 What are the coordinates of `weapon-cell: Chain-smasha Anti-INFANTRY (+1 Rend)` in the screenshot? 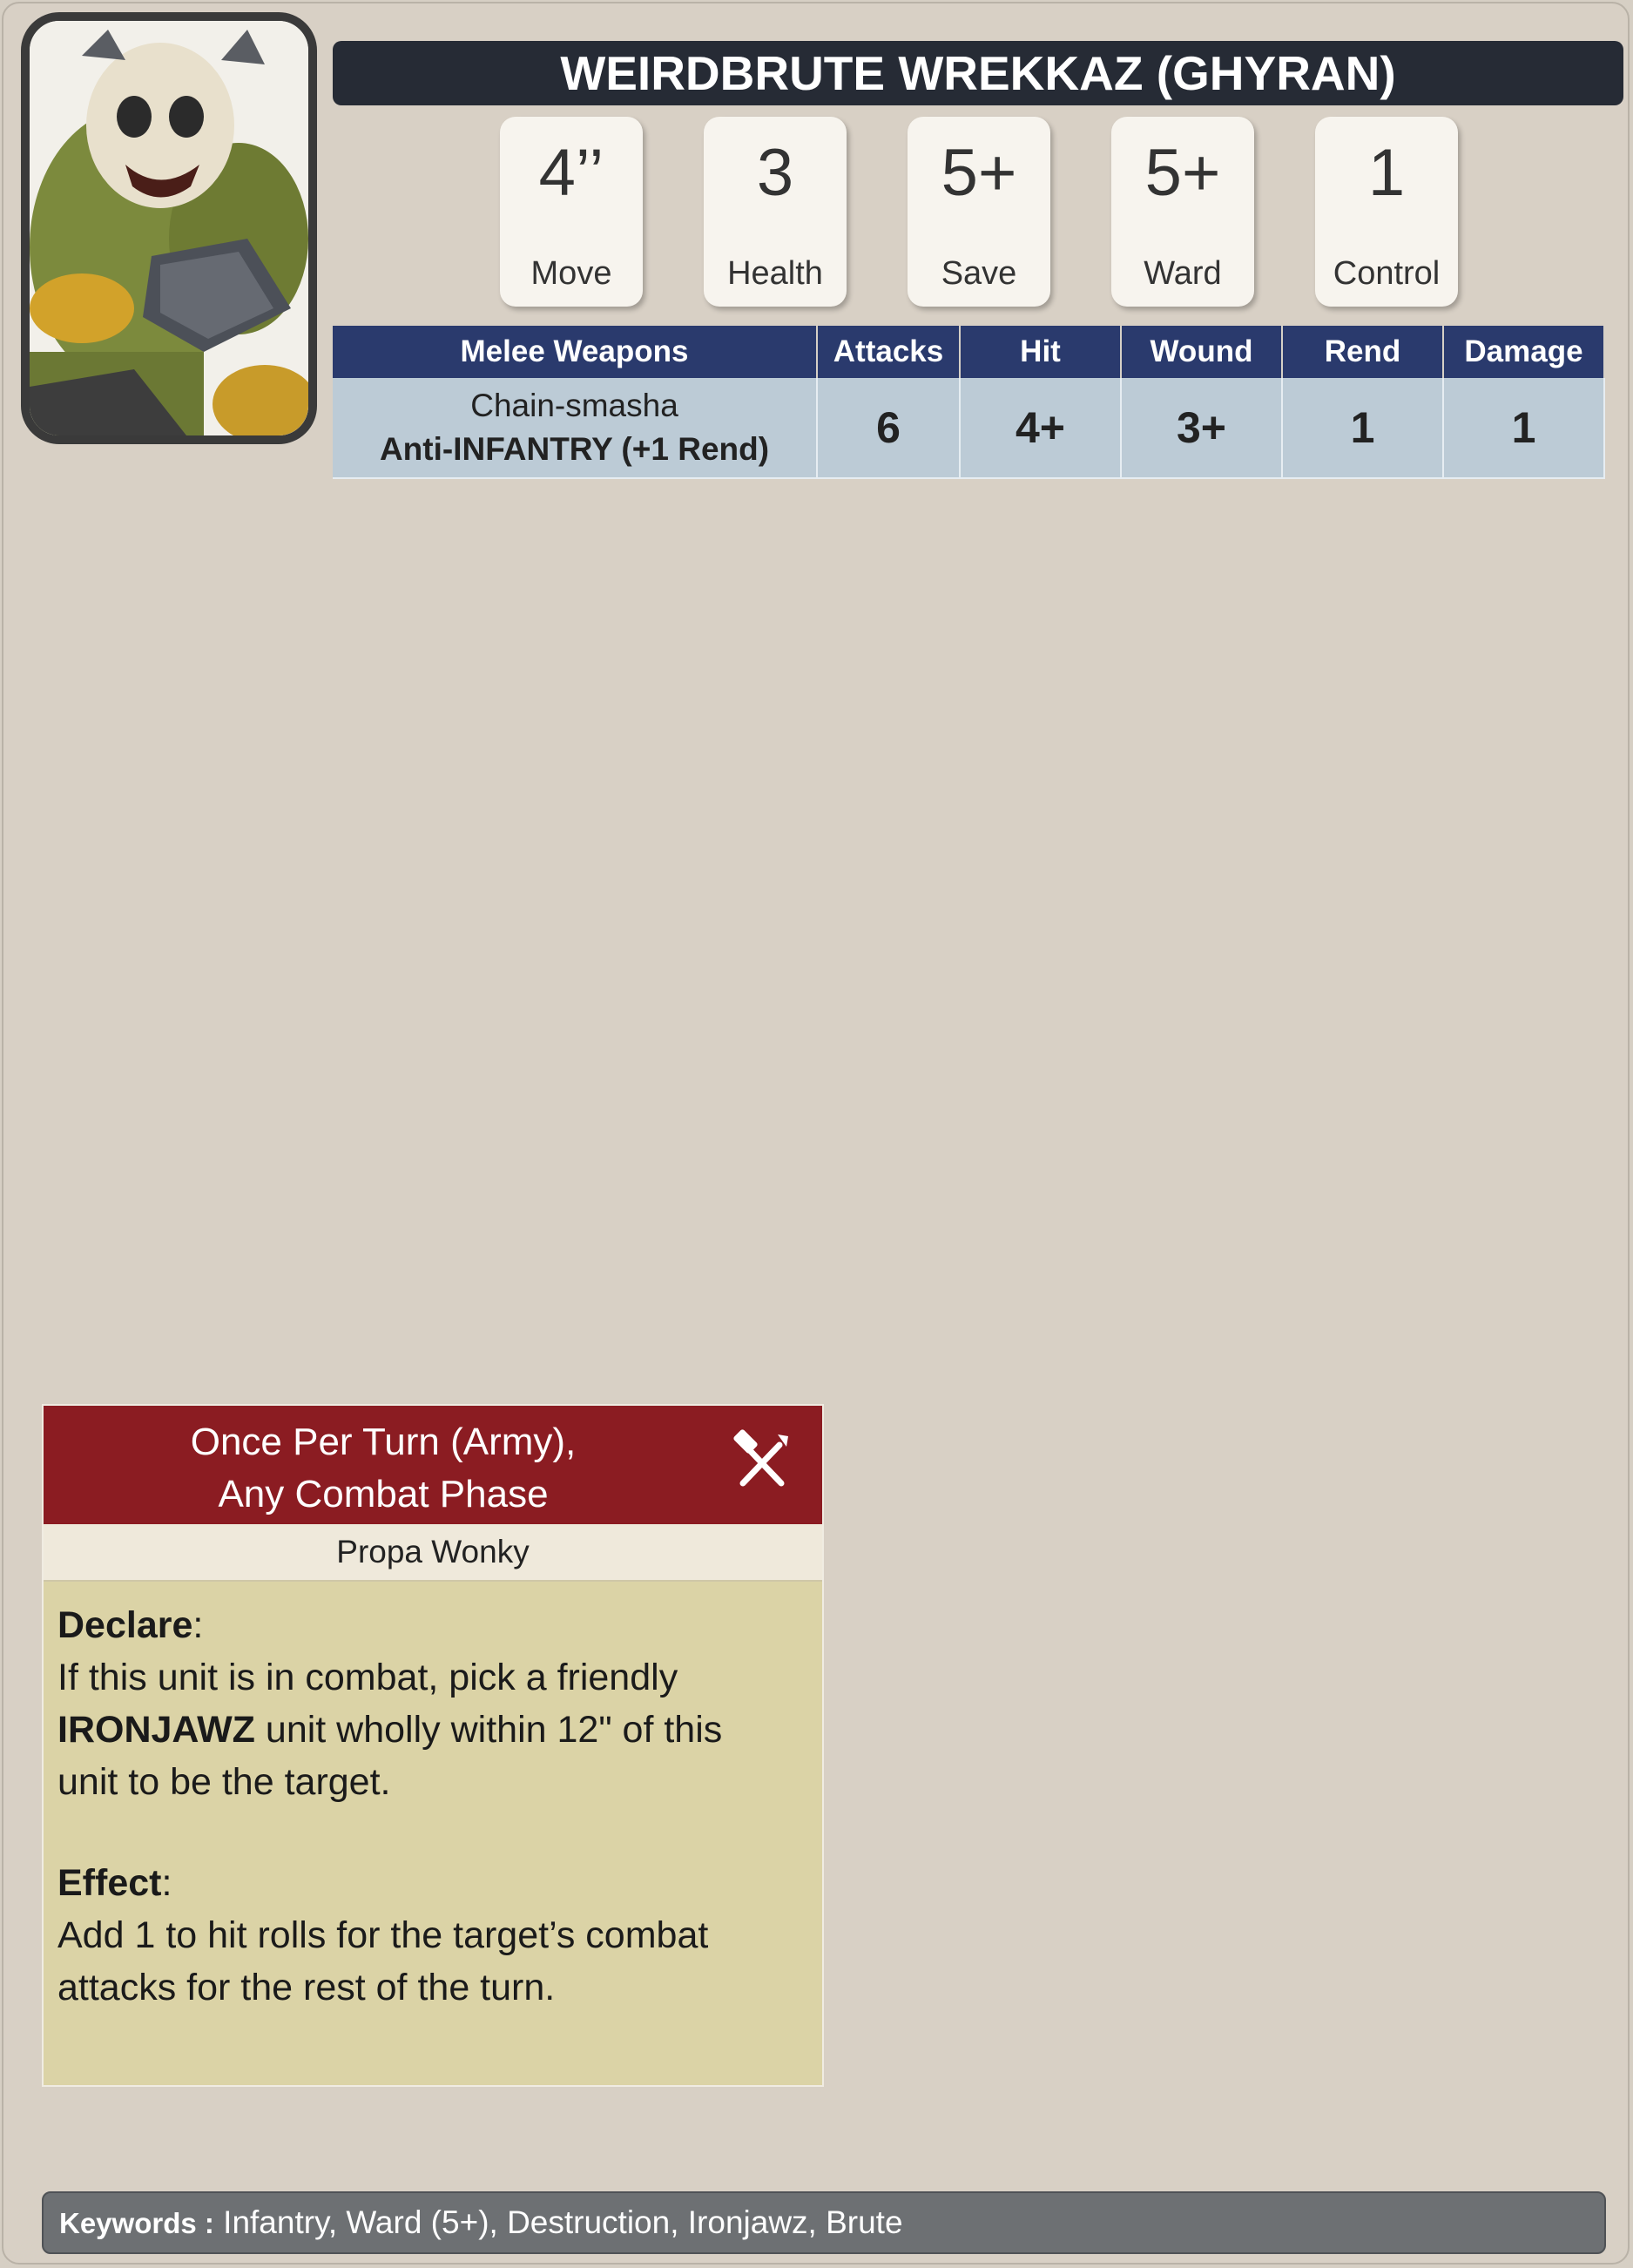 It's located at (575, 428).